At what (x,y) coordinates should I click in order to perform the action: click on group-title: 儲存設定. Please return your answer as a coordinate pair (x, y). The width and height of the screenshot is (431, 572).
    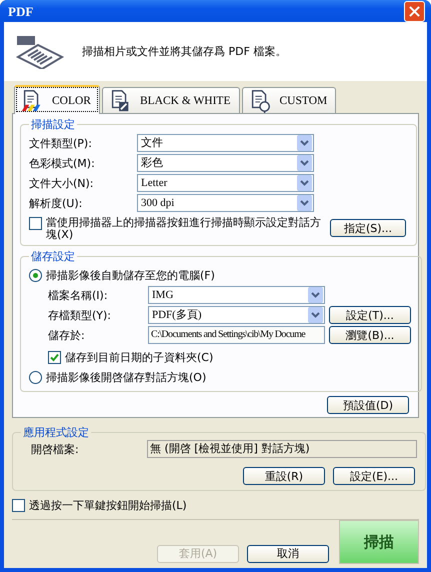
    Looking at the image, I should click on (53, 256).